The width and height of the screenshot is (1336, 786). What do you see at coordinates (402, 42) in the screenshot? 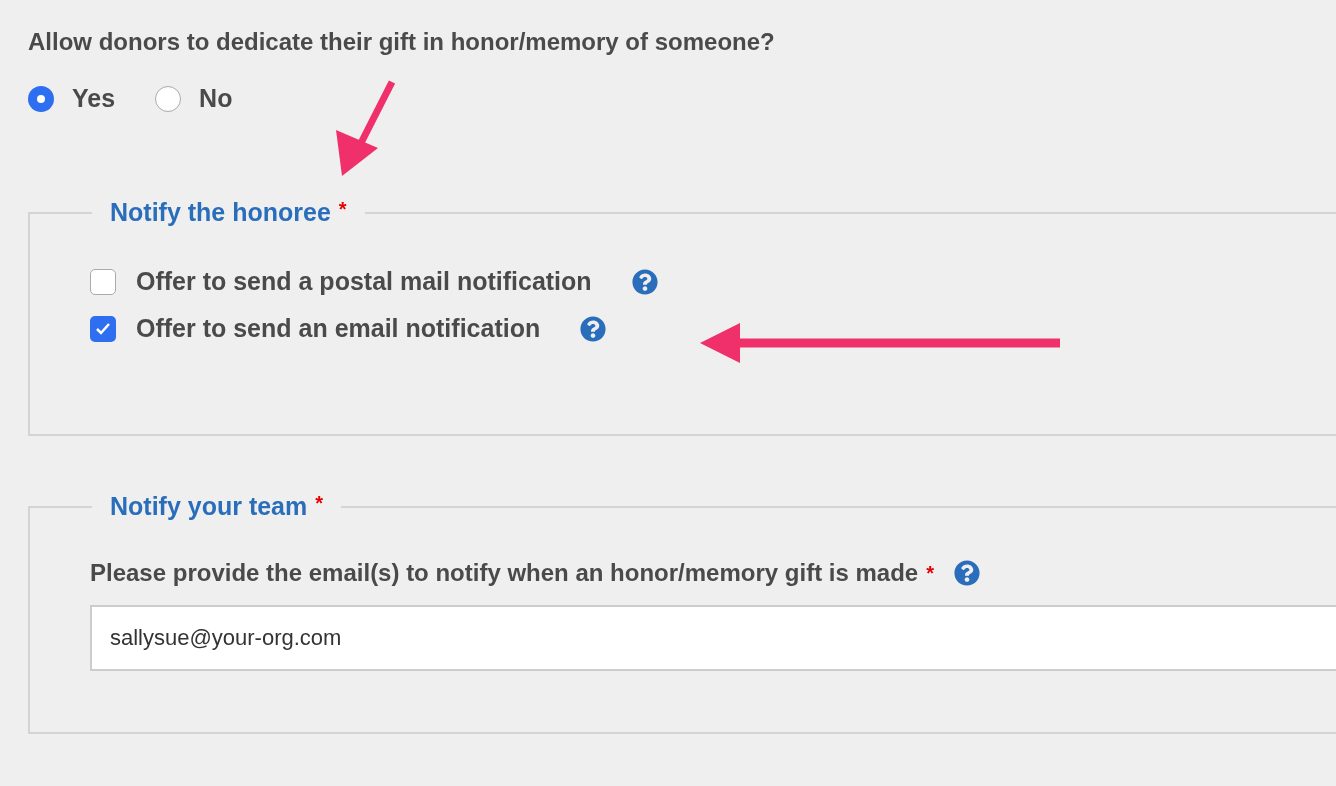
I see `question-text: Allow donors to dedicate their gift in honor/memory of someone?` at bounding box center [402, 42].